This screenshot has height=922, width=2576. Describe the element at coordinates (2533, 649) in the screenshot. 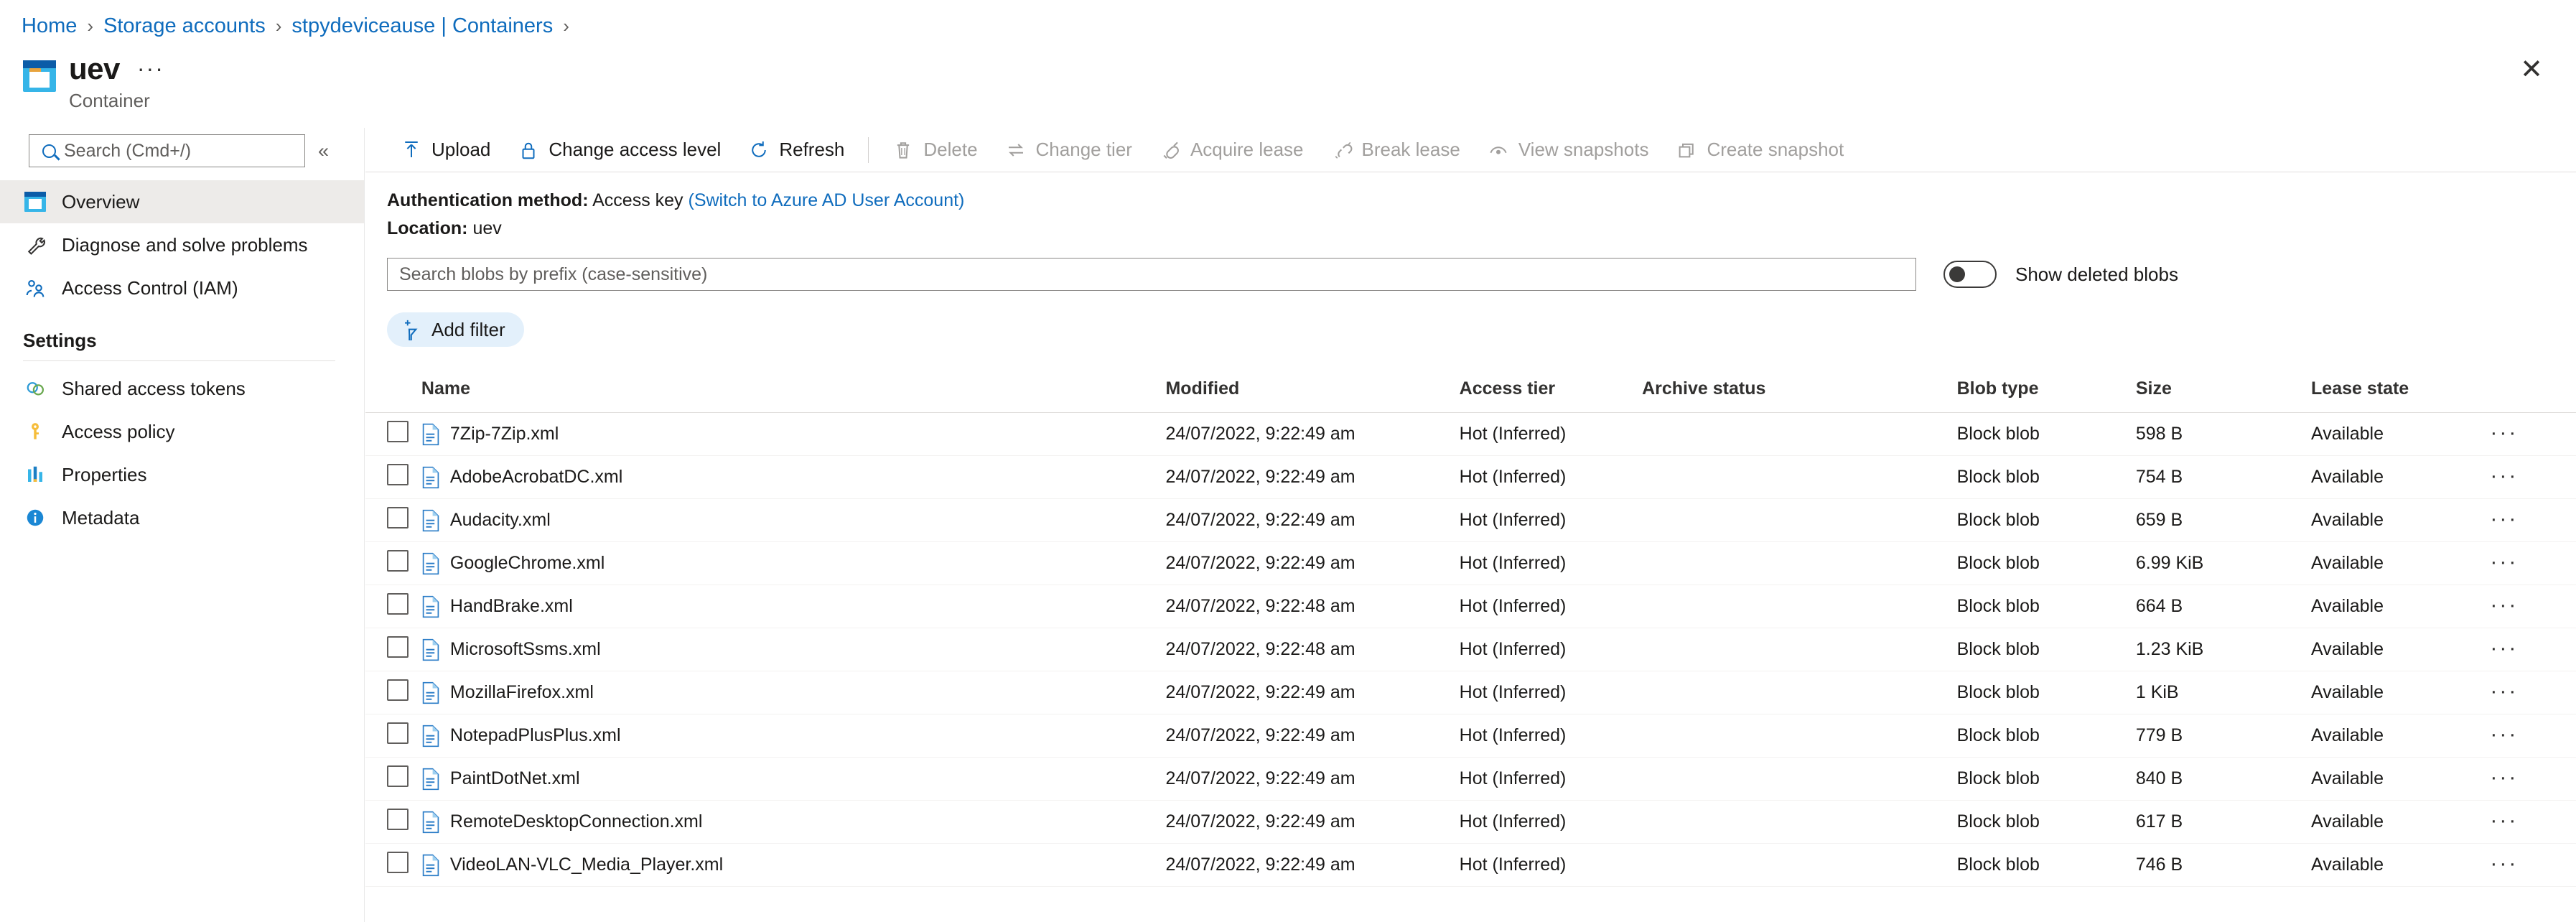

I see `row-menu-cell: ···` at that location.